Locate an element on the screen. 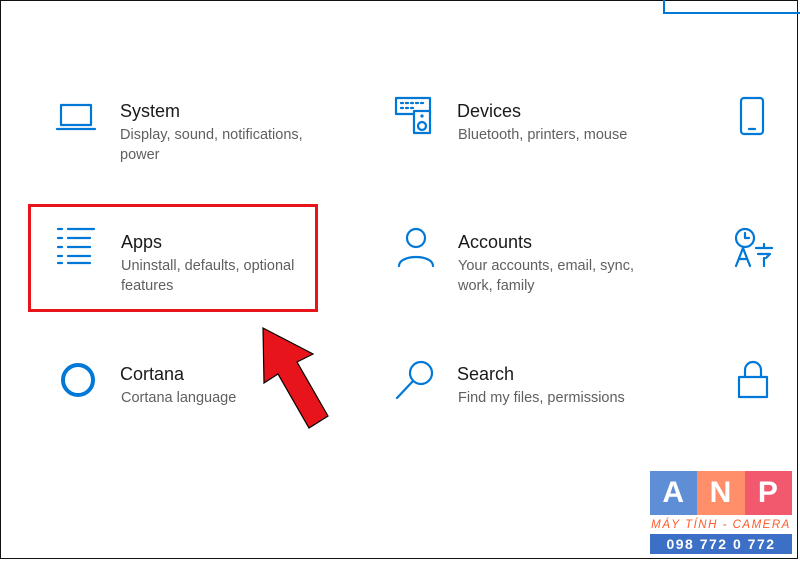 The image size is (800, 561). tile-search: Search Find my files, permissions is located at coordinates (525, 390).